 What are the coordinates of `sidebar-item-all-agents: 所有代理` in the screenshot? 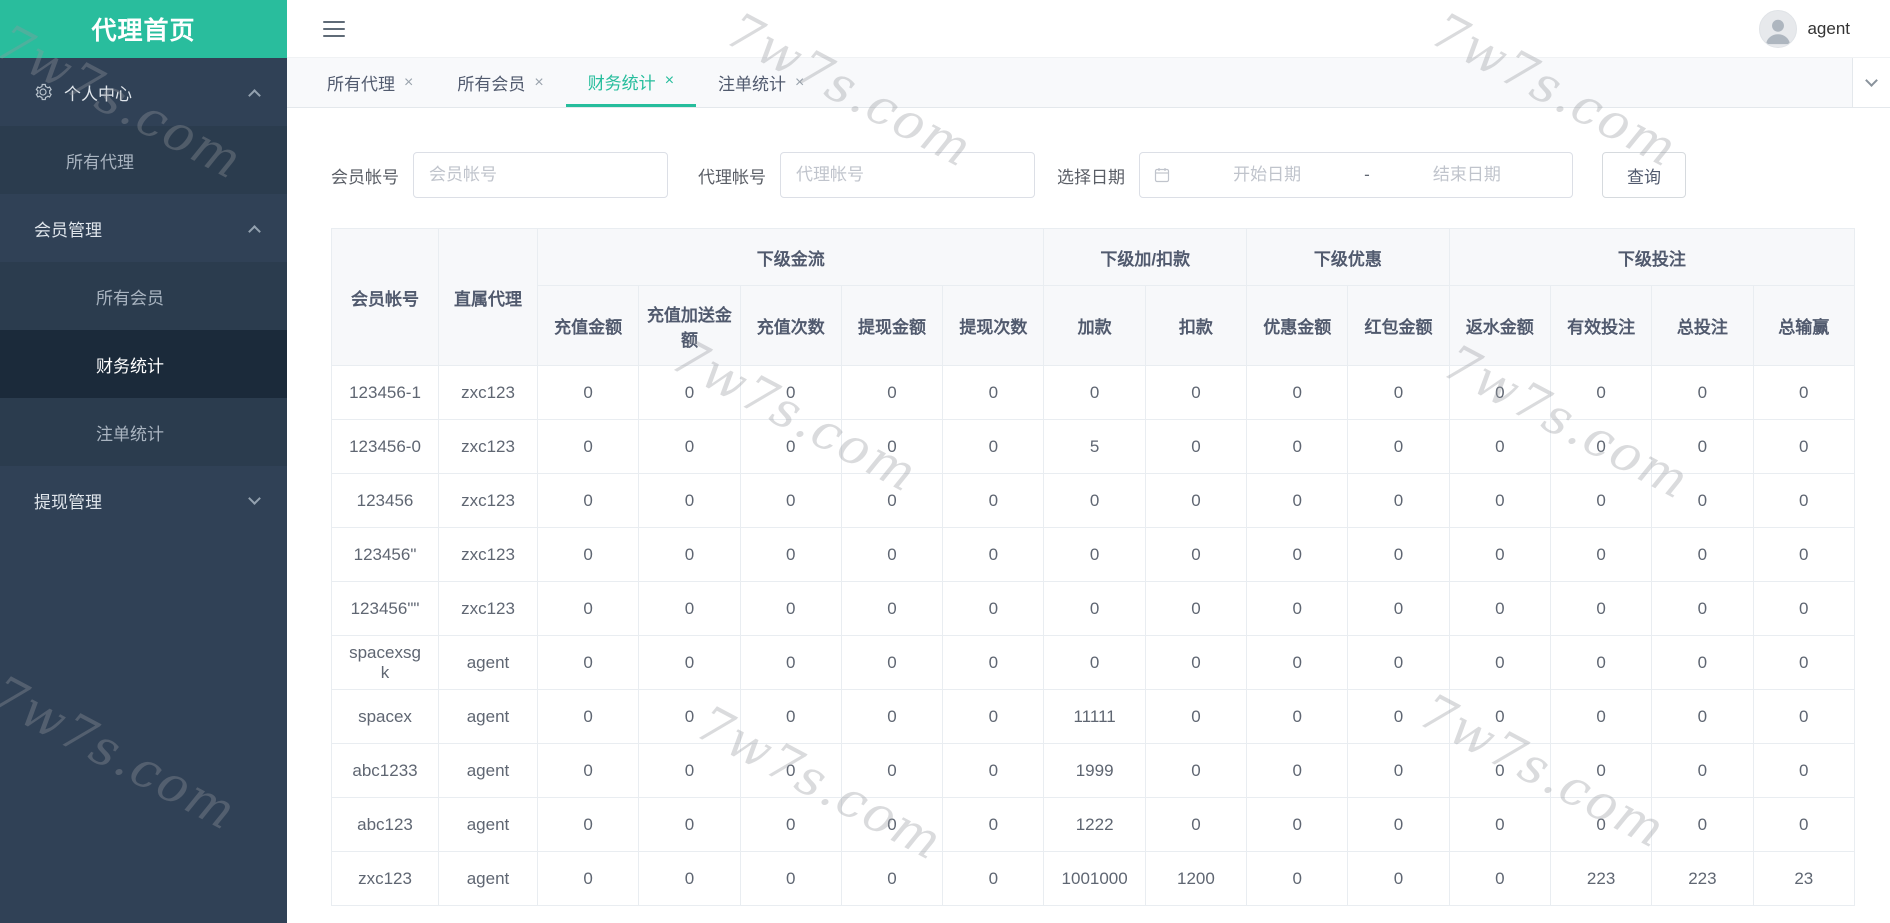 It's located at (143, 160).